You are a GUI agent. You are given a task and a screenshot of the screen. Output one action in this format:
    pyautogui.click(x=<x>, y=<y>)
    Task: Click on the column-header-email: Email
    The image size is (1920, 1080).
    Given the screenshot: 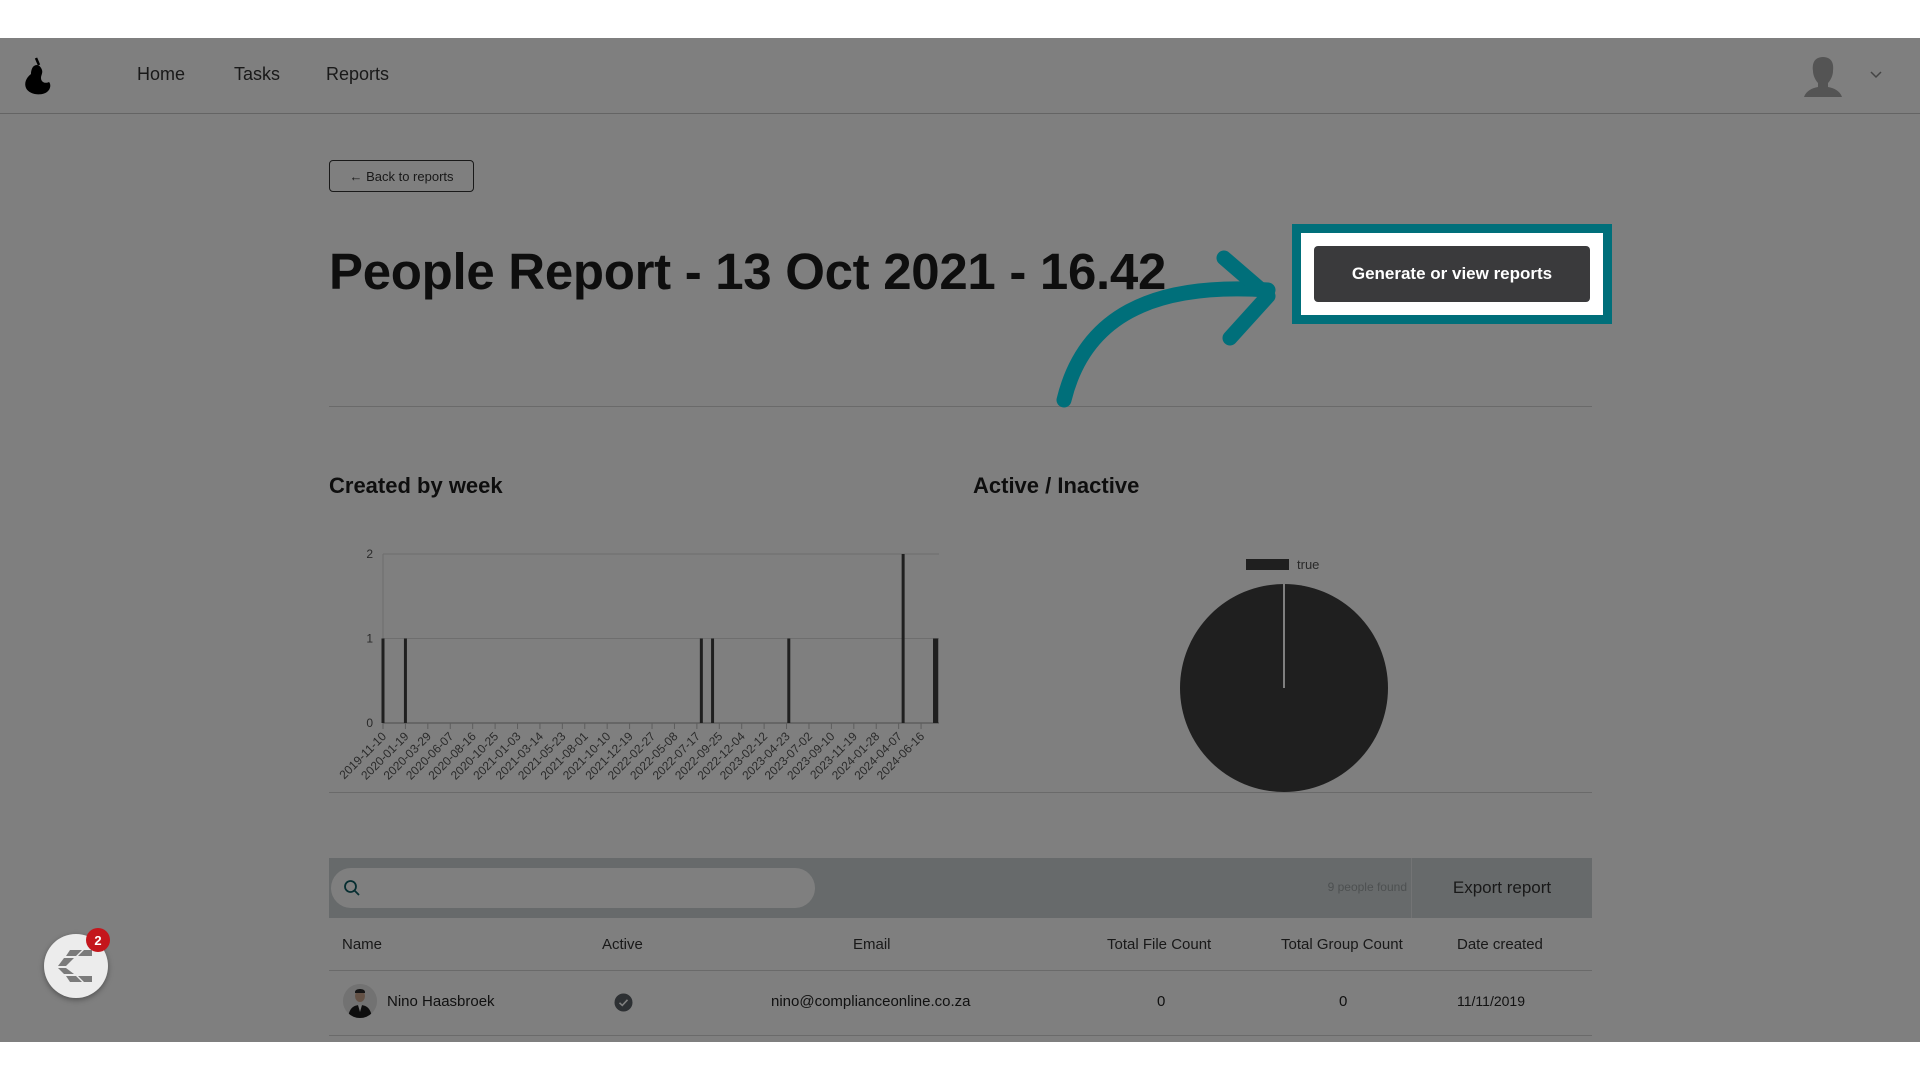 What is the action you would take?
    pyautogui.click(x=872, y=944)
    